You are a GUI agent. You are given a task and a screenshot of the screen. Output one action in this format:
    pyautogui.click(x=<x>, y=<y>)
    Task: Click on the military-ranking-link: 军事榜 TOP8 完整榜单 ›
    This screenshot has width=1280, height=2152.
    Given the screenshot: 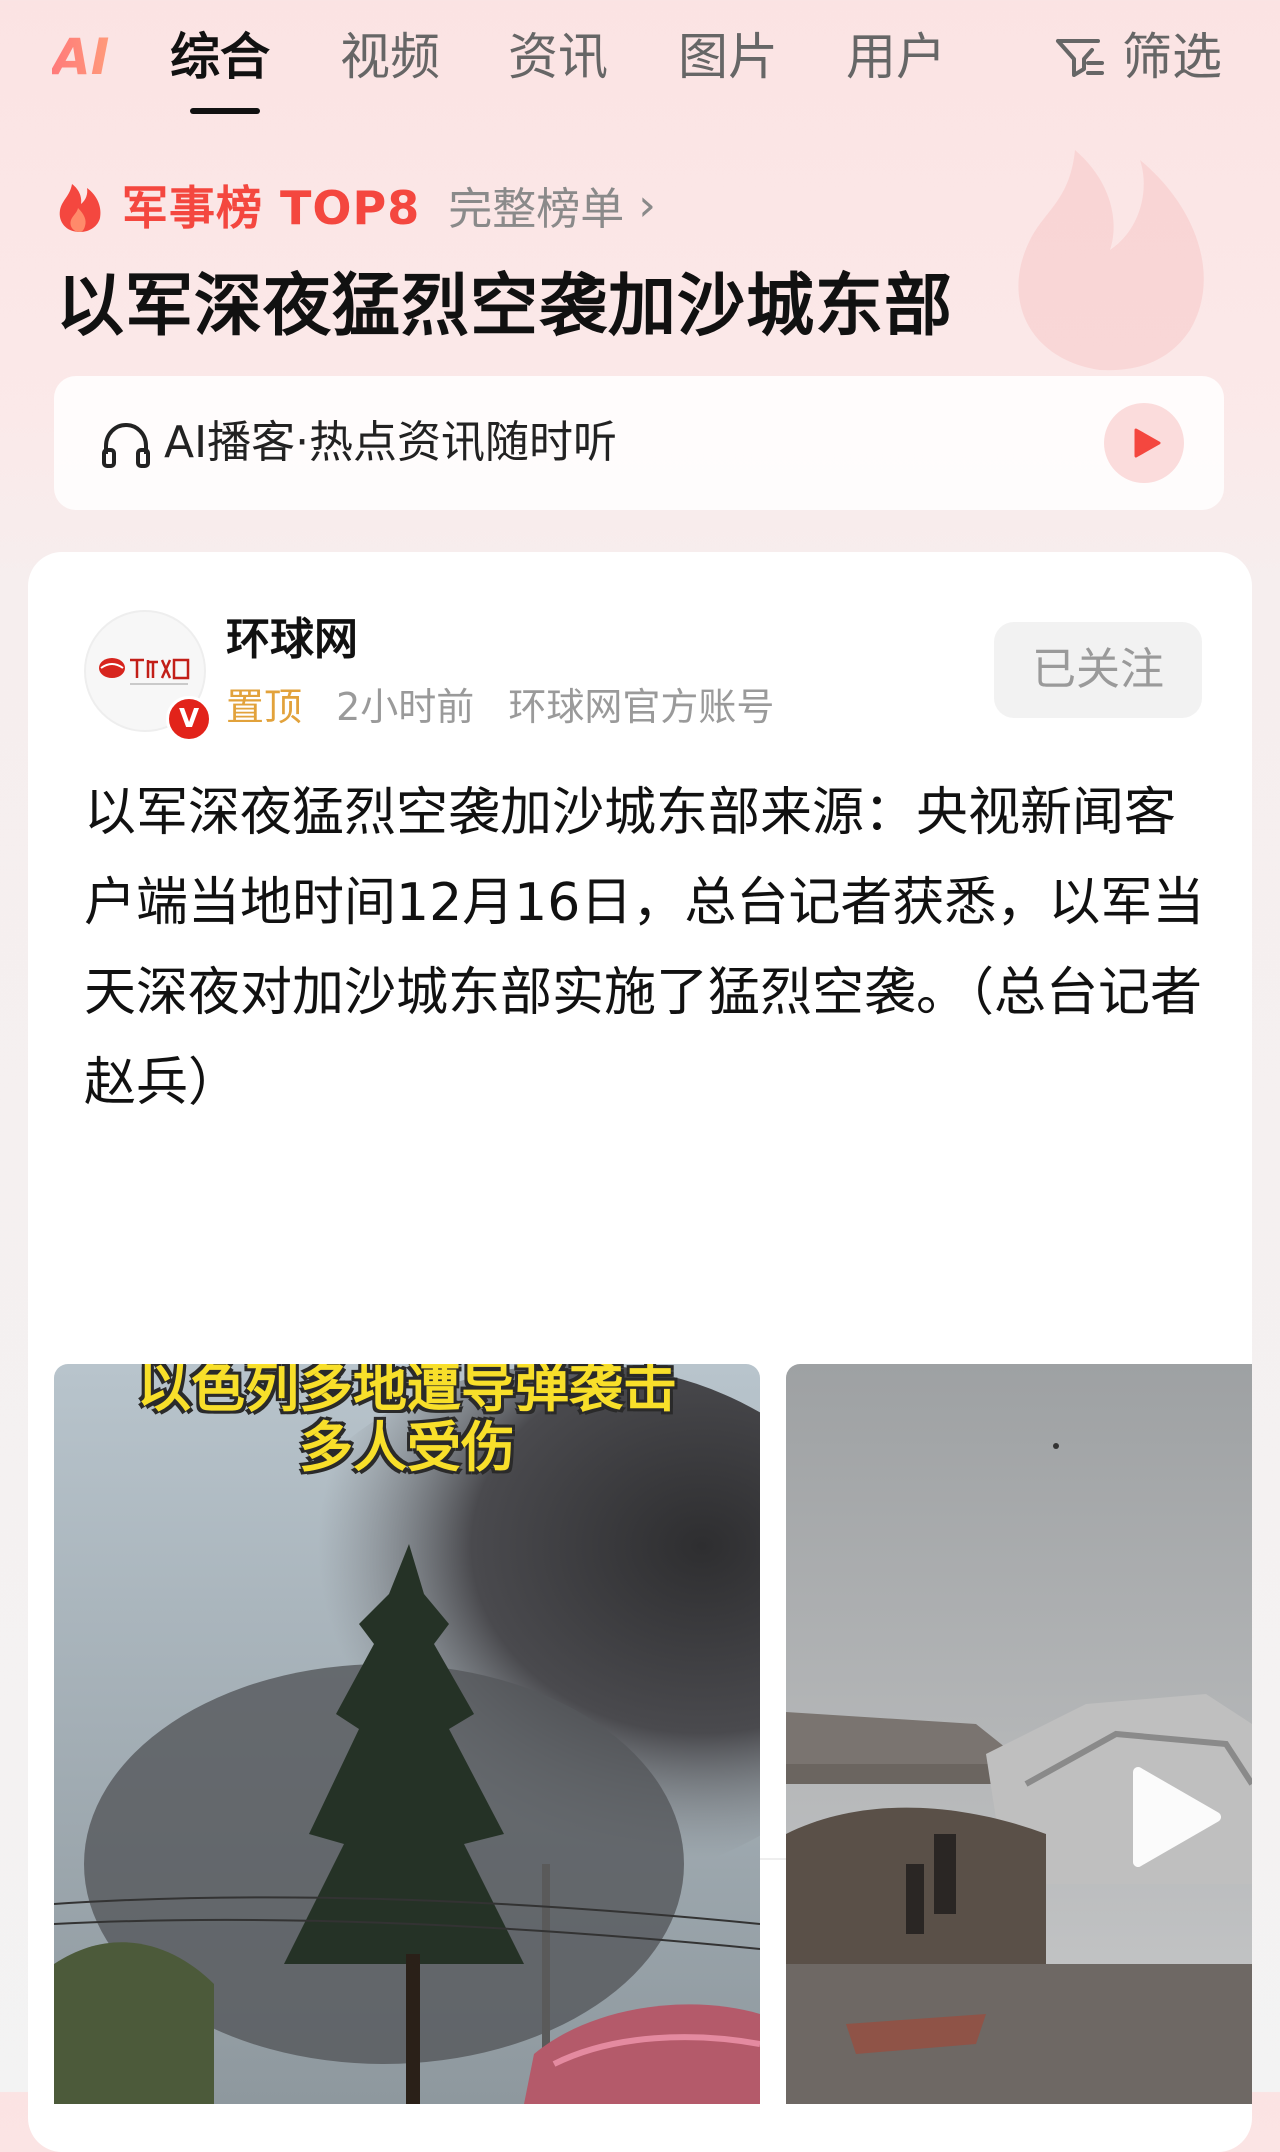 What is the action you would take?
    pyautogui.click(x=356, y=205)
    